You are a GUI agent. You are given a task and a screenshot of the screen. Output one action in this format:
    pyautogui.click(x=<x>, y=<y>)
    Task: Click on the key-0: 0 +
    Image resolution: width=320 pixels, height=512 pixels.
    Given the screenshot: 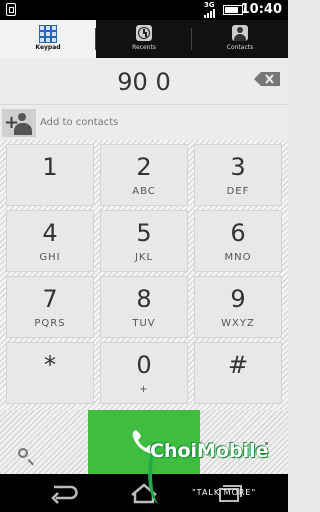 What is the action you would take?
    pyautogui.click(x=144, y=373)
    